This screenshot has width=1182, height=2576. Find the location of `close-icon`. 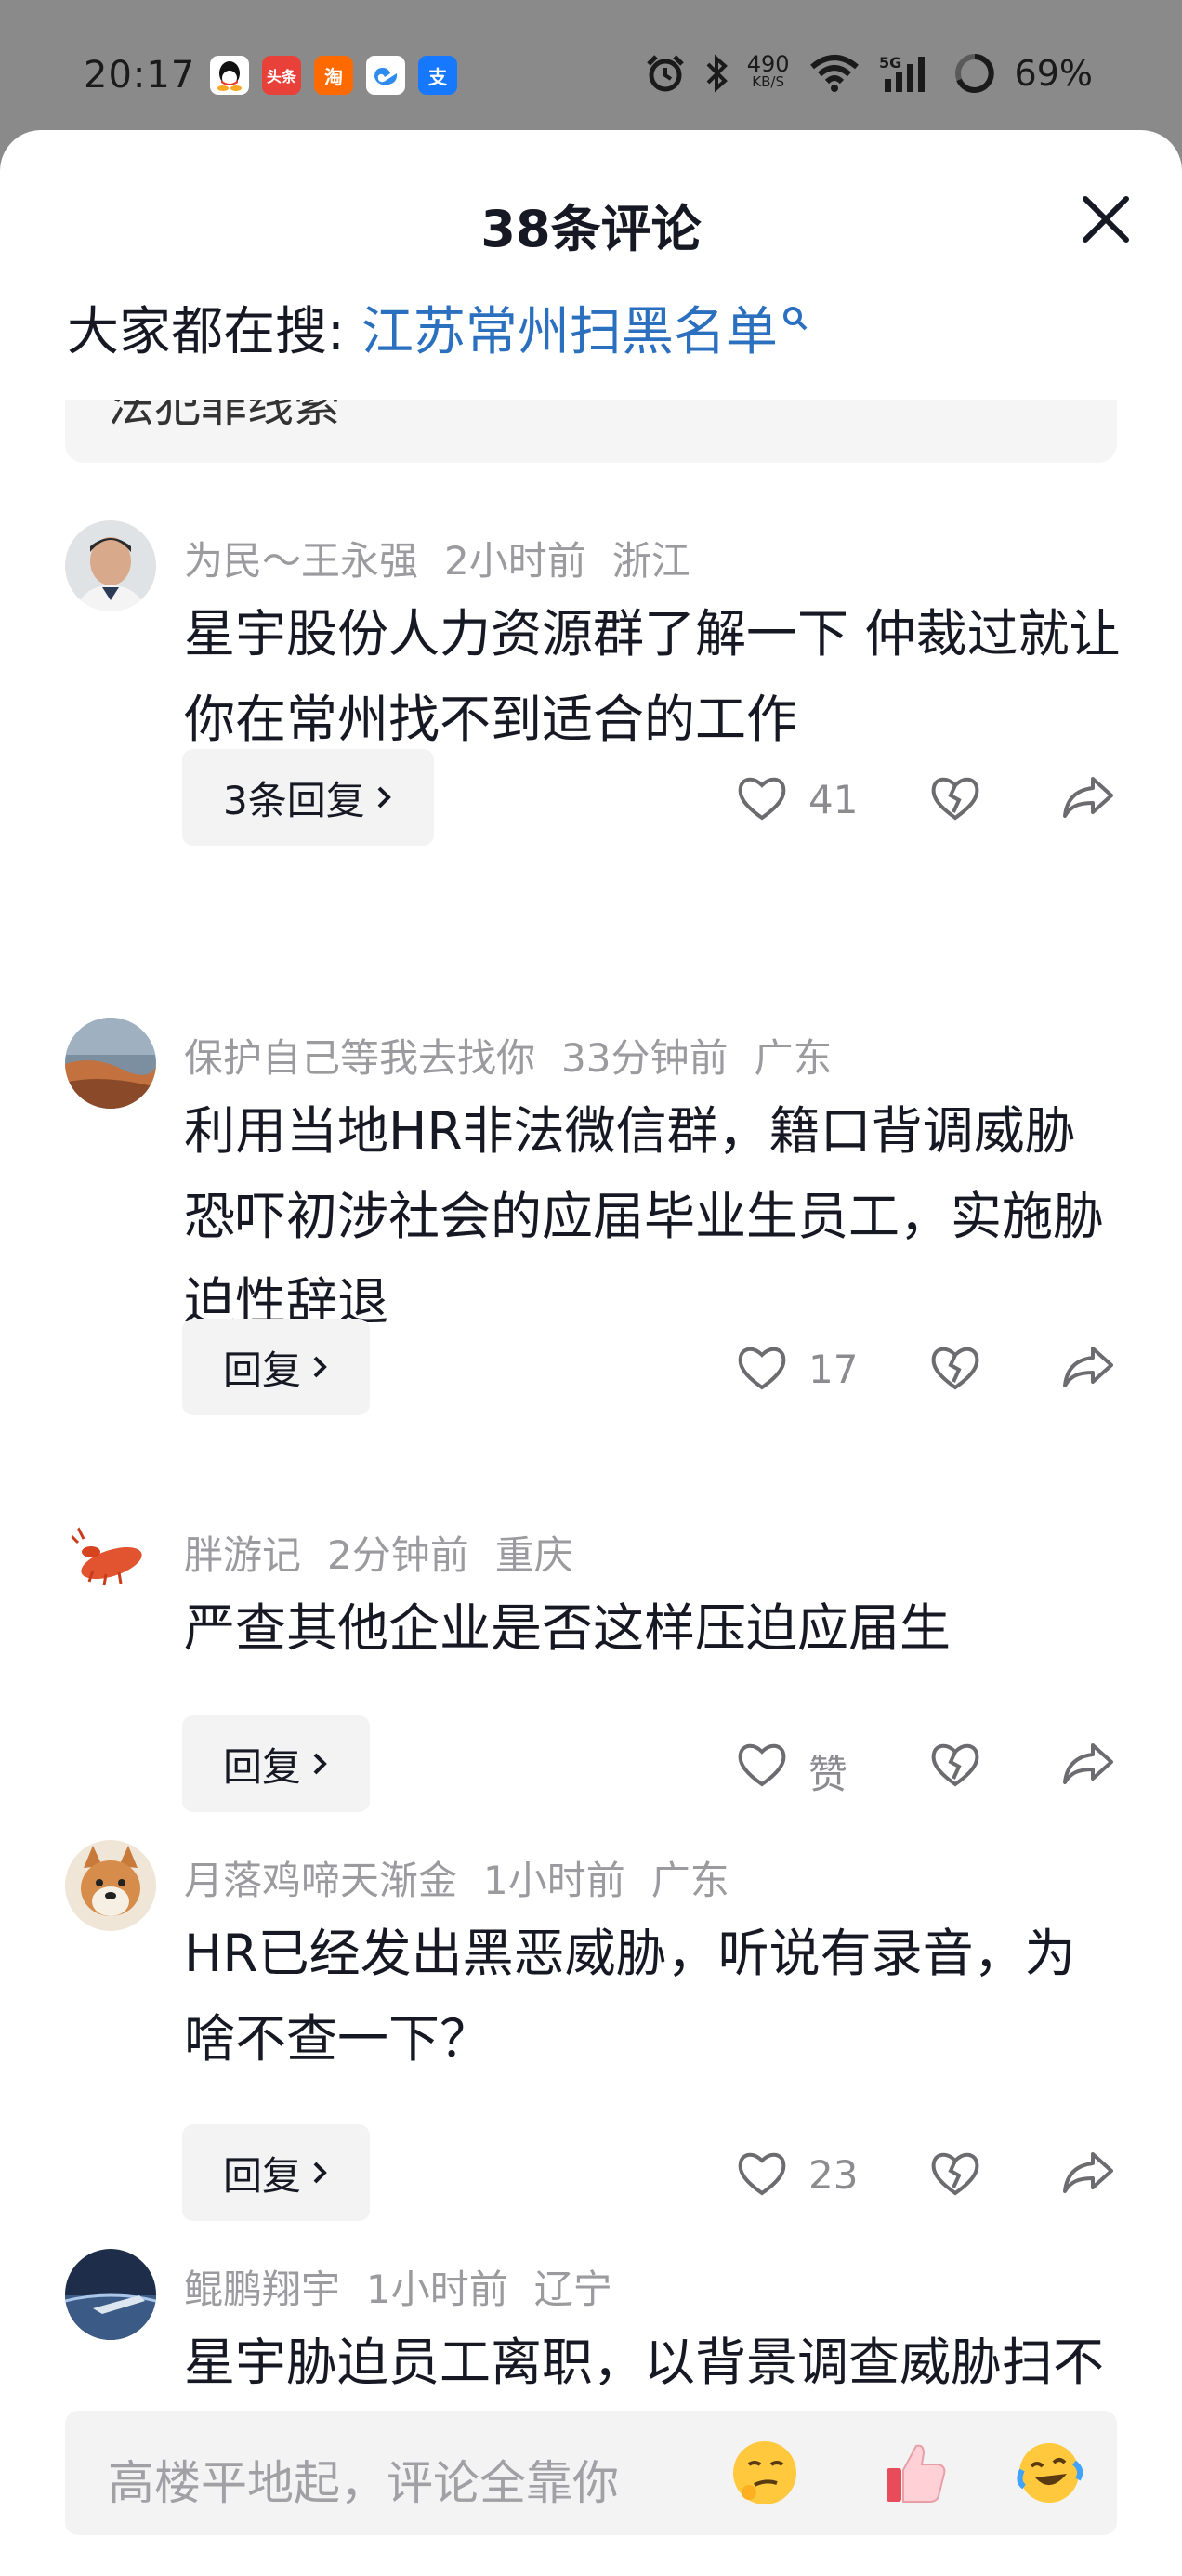

close-icon is located at coordinates (1106, 219).